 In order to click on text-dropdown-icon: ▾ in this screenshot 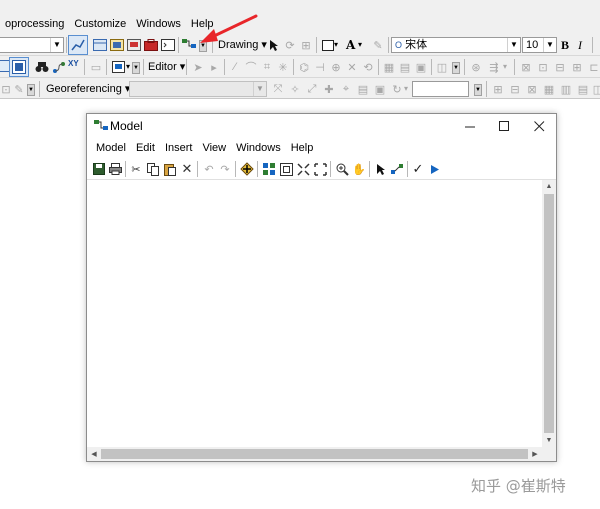, I will do `click(360, 45)`.